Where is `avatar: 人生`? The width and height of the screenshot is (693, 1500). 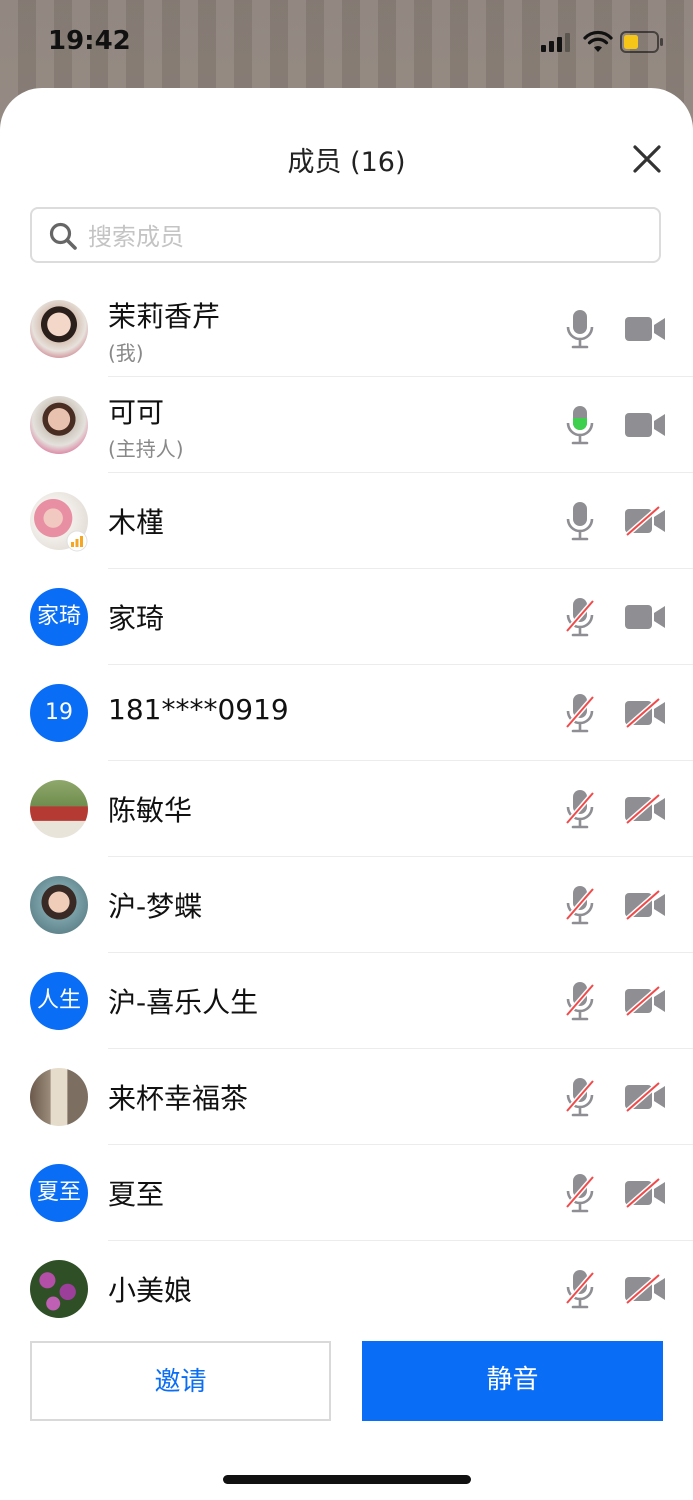
avatar: 人生 is located at coordinates (59, 1001).